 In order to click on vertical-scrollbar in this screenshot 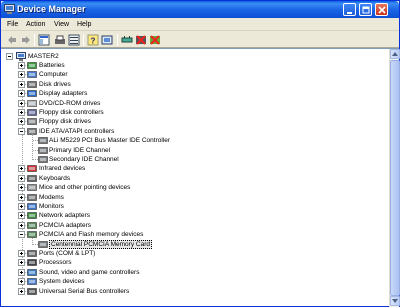, I will do `click(394, 178)`.